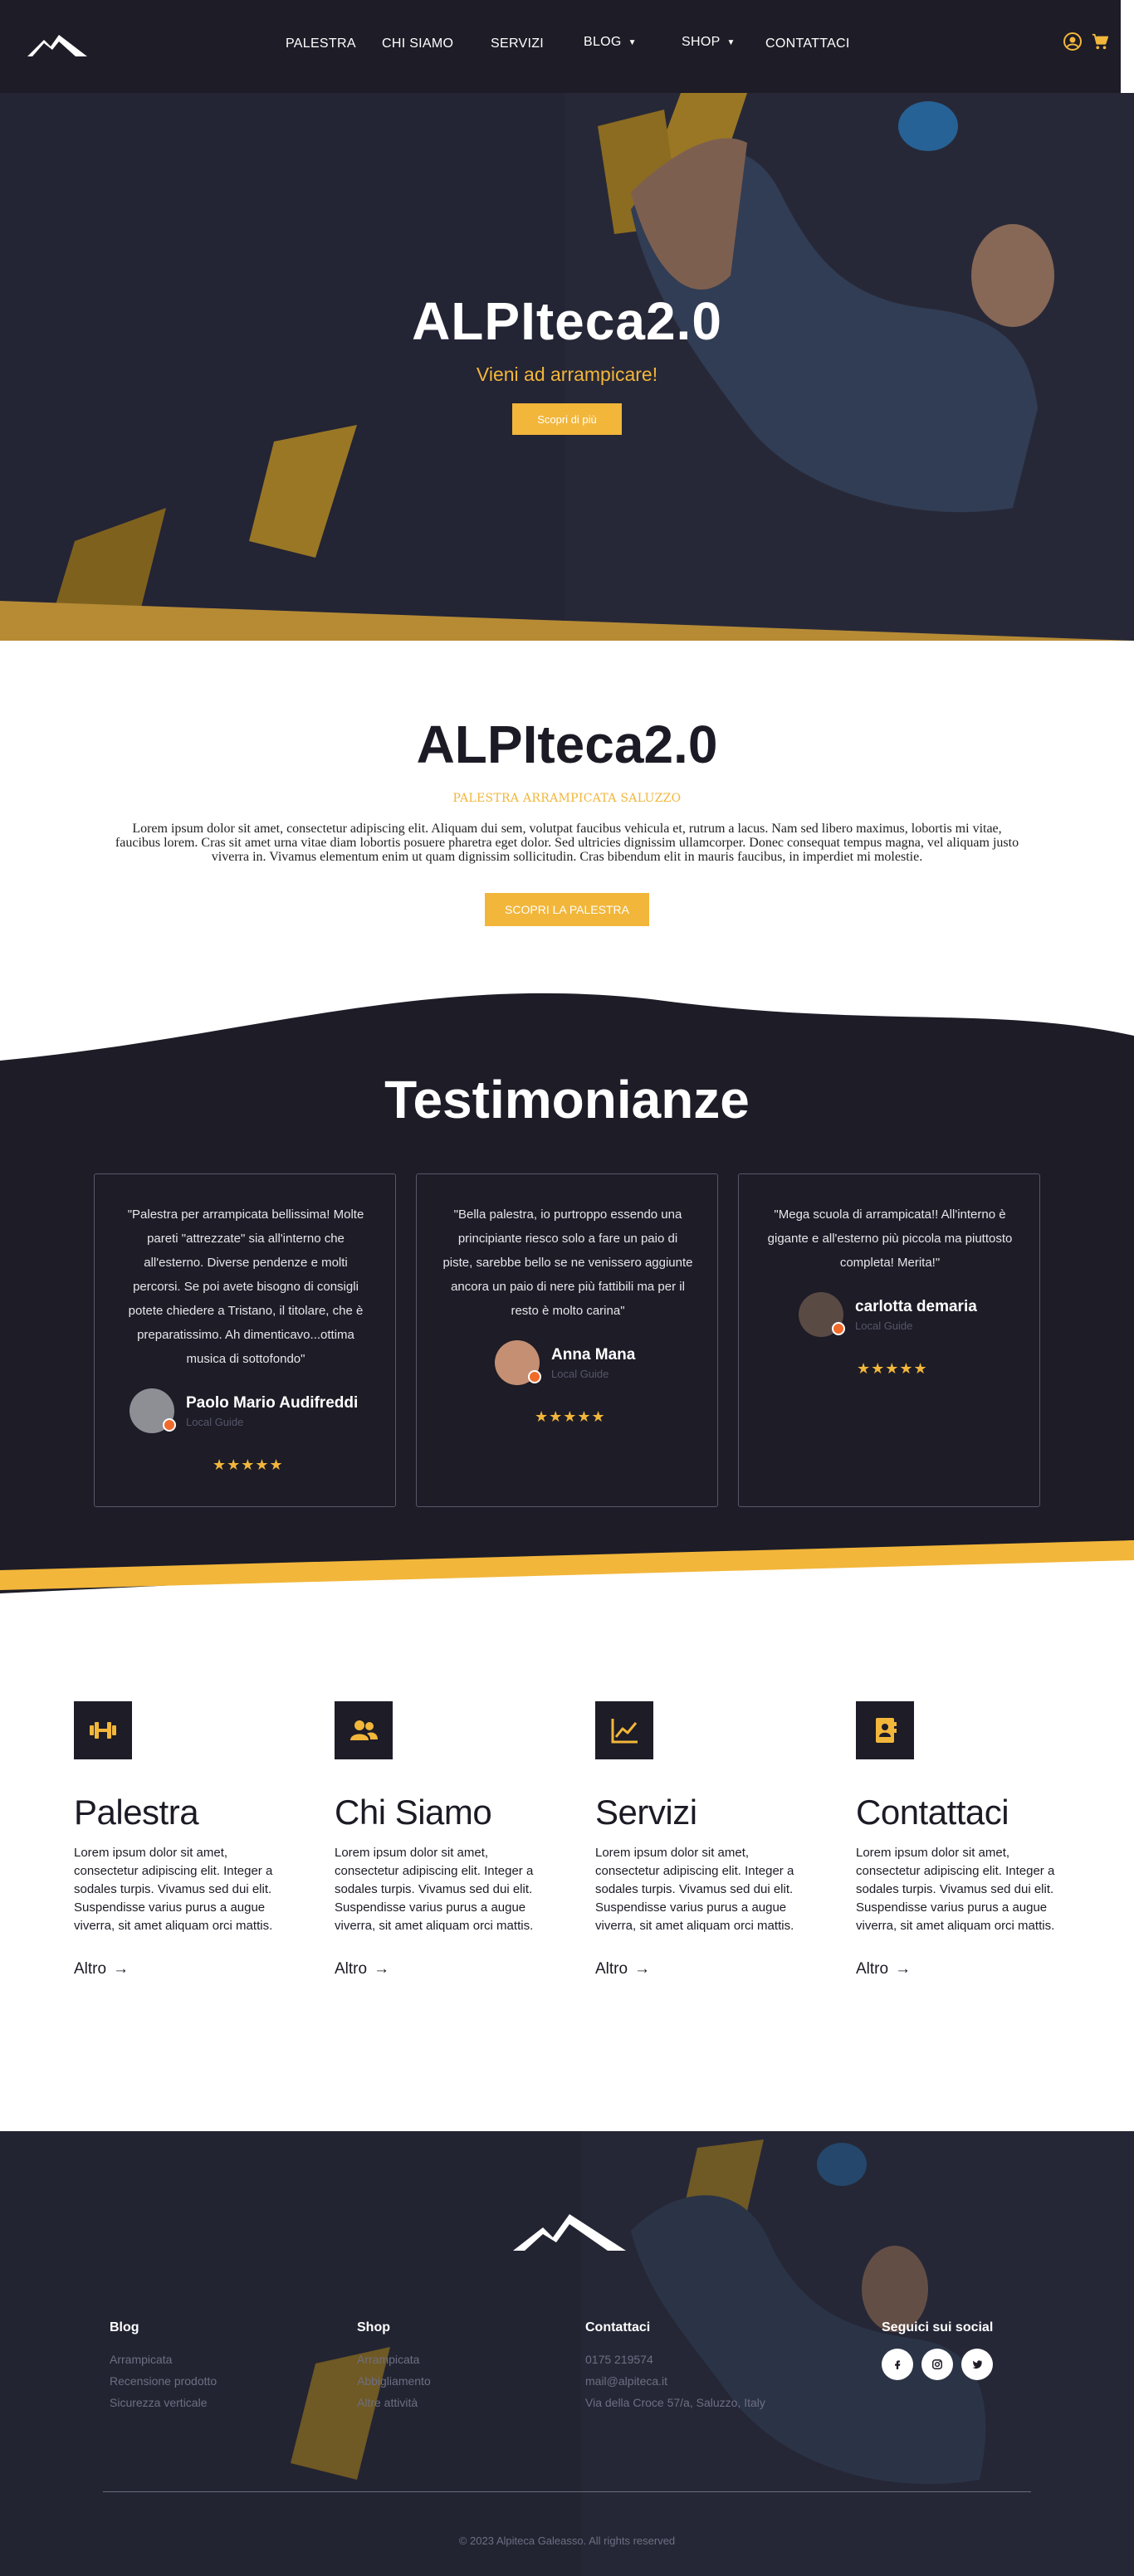 This screenshot has height=2576, width=1134. What do you see at coordinates (272, 1402) in the screenshot?
I see `reviewer-name: Paolo Mario Audifreddi` at bounding box center [272, 1402].